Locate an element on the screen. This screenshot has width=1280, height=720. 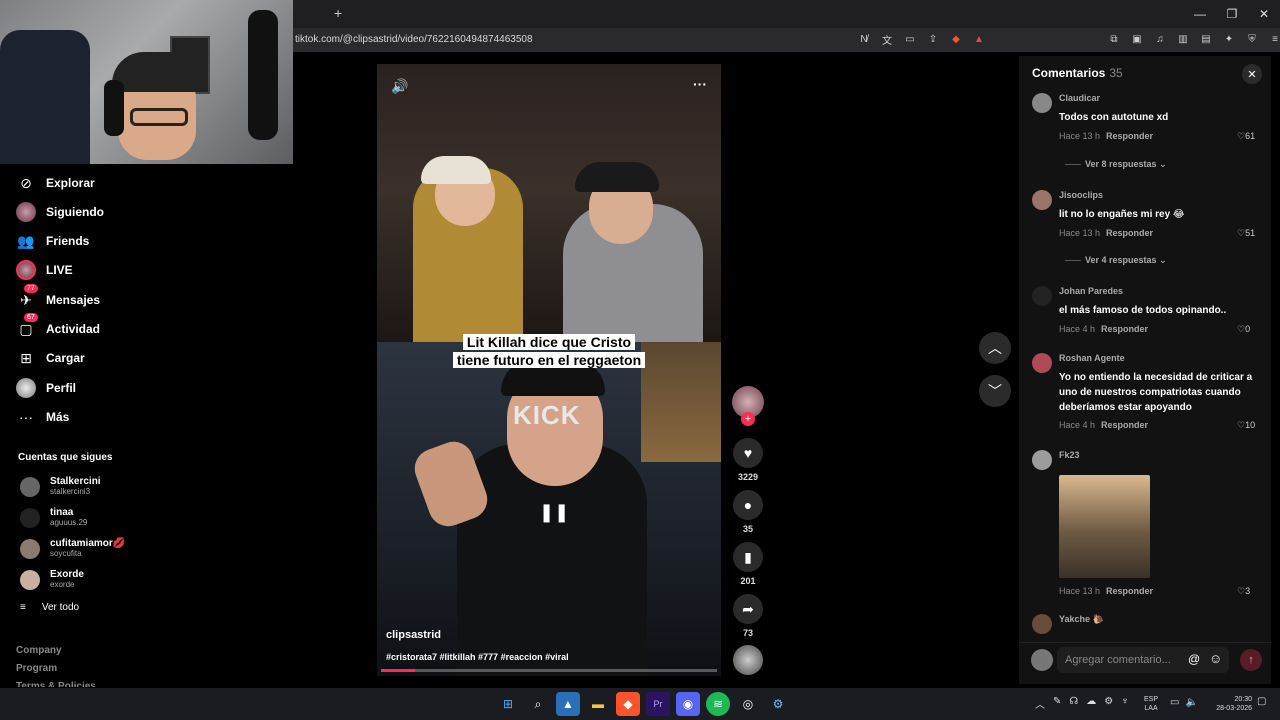
comment-like-button: ♡61 is located at coordinates (1246, 136).